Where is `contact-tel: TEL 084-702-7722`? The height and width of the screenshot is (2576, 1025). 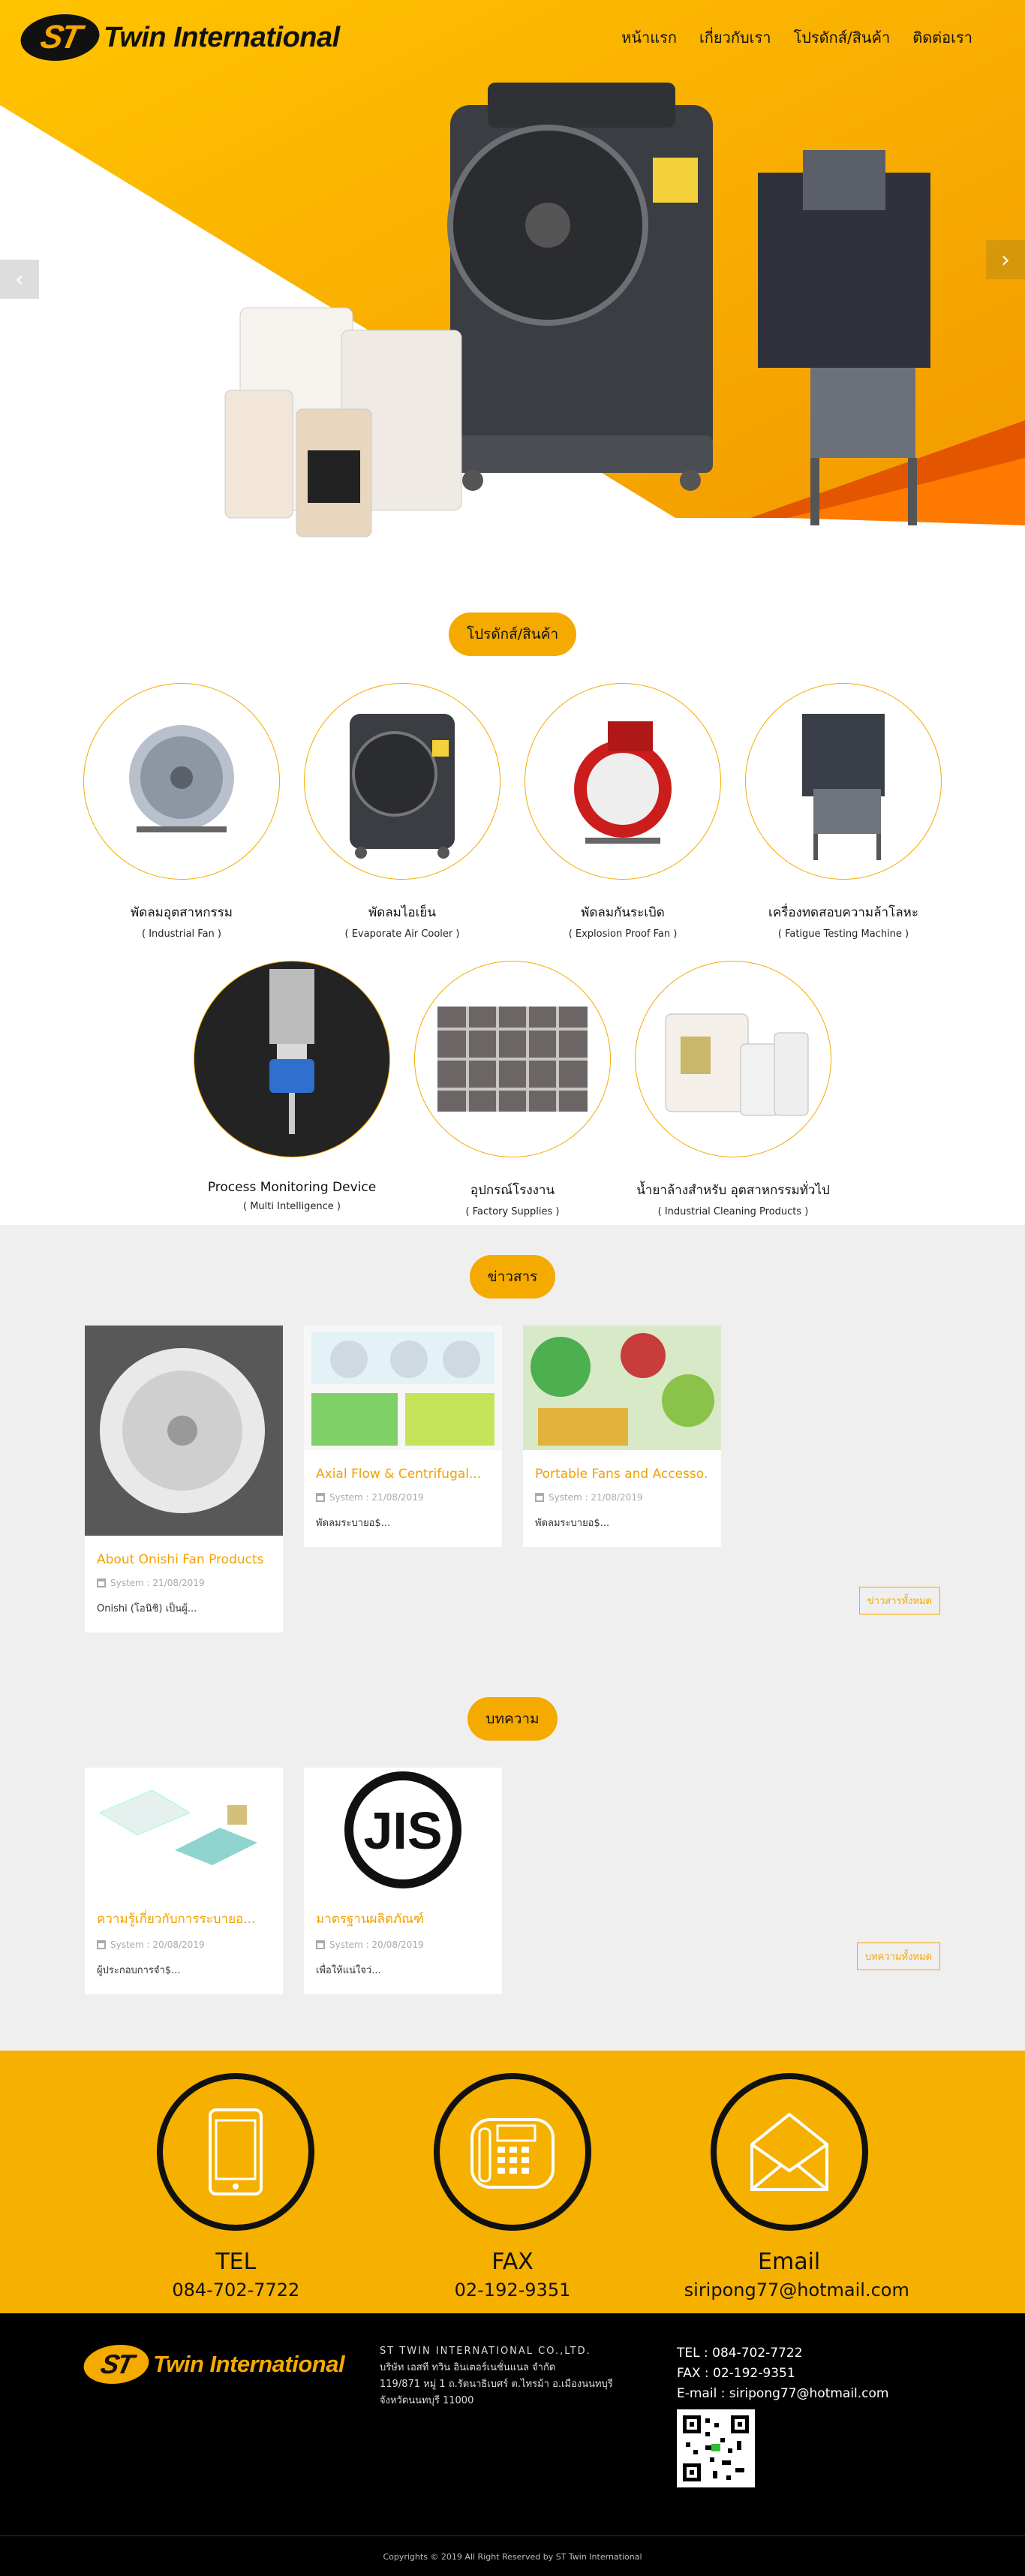 contact-tel: TEL 084-702-7722 is located at coordinates (236, 2193).